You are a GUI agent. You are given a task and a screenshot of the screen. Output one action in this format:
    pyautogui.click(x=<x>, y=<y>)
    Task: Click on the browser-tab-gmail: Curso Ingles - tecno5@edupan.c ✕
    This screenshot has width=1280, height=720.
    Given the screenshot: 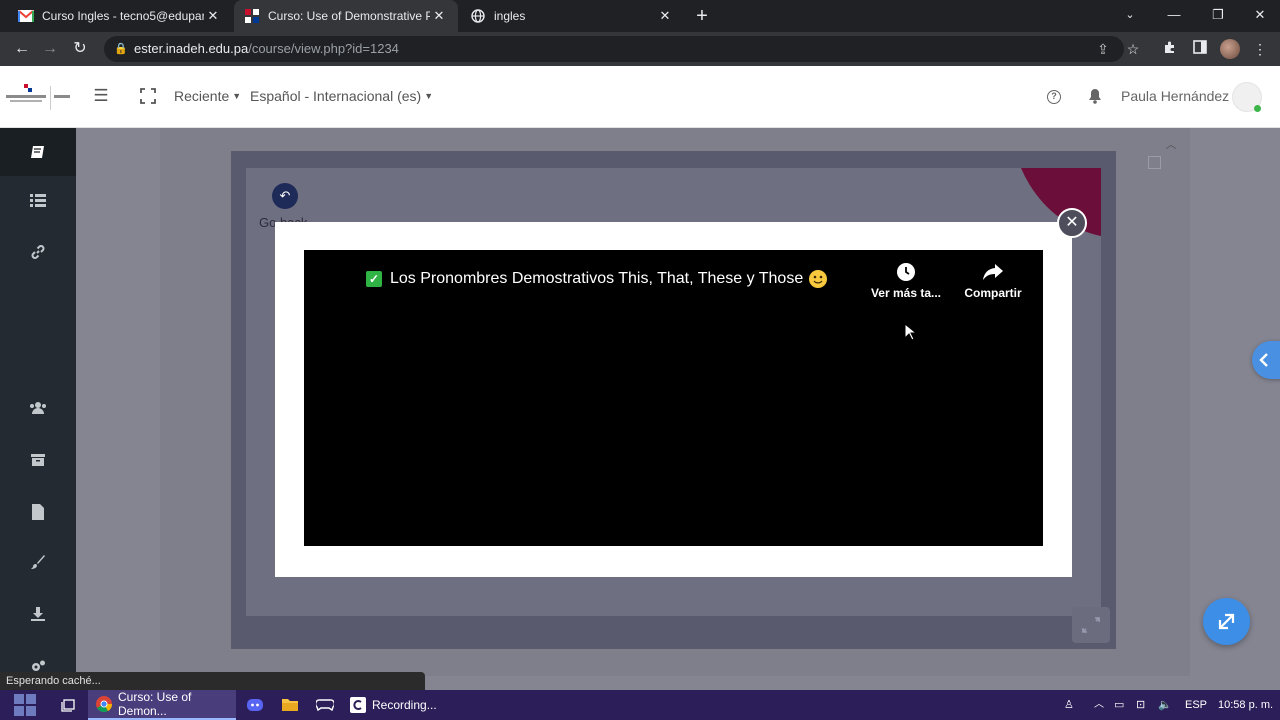 What is the action you would take?
    pyautogui.click(x=120, y=16)
    